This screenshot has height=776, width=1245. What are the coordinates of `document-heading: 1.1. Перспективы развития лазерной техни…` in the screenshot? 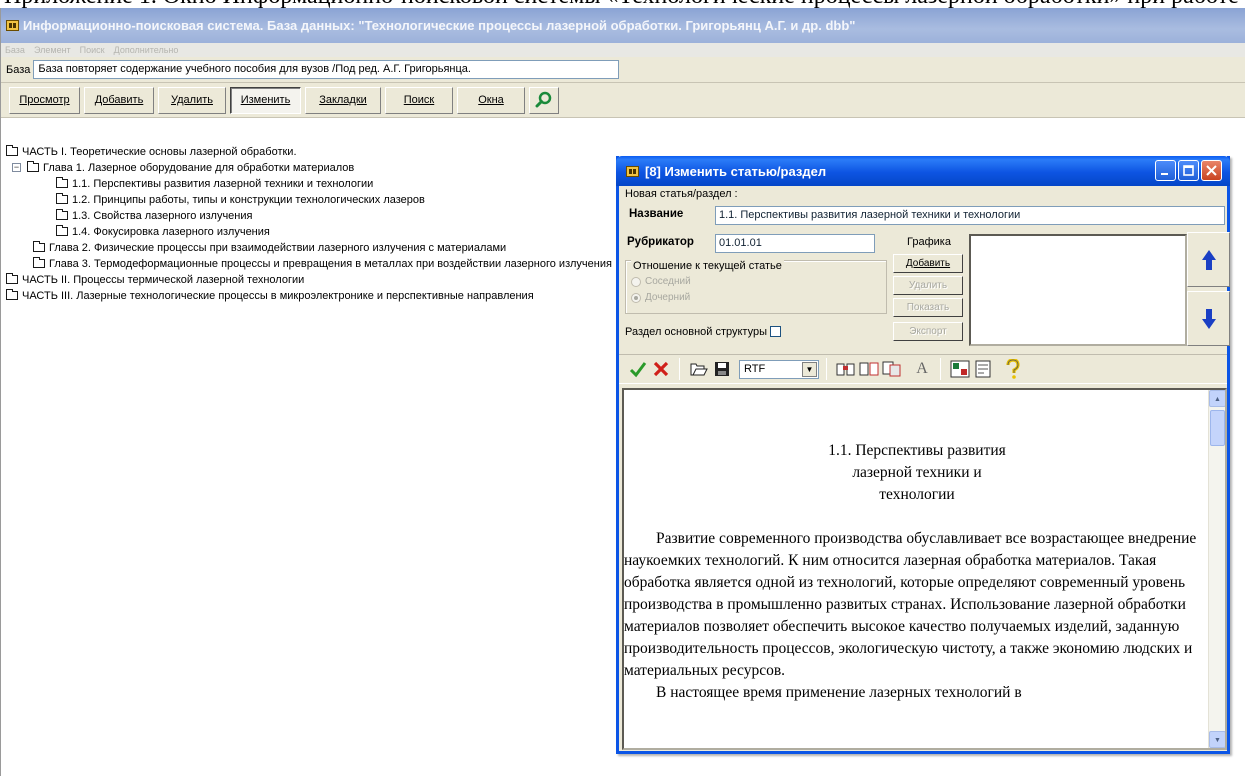 It's located at (917, 473).